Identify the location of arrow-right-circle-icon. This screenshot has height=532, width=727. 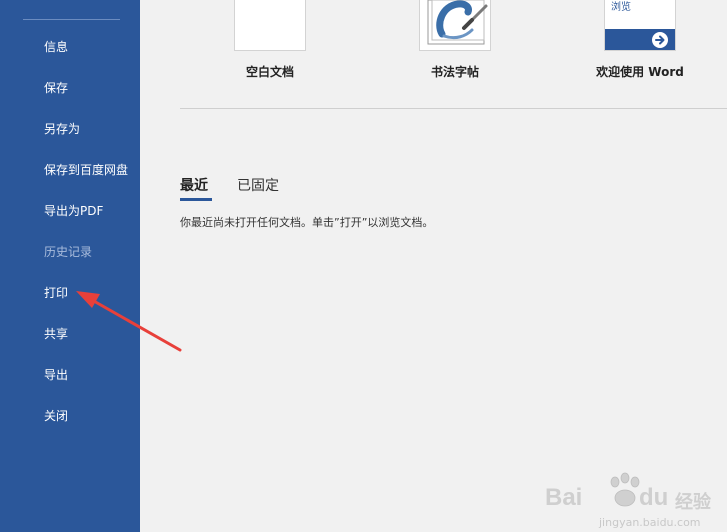
(660, 40).